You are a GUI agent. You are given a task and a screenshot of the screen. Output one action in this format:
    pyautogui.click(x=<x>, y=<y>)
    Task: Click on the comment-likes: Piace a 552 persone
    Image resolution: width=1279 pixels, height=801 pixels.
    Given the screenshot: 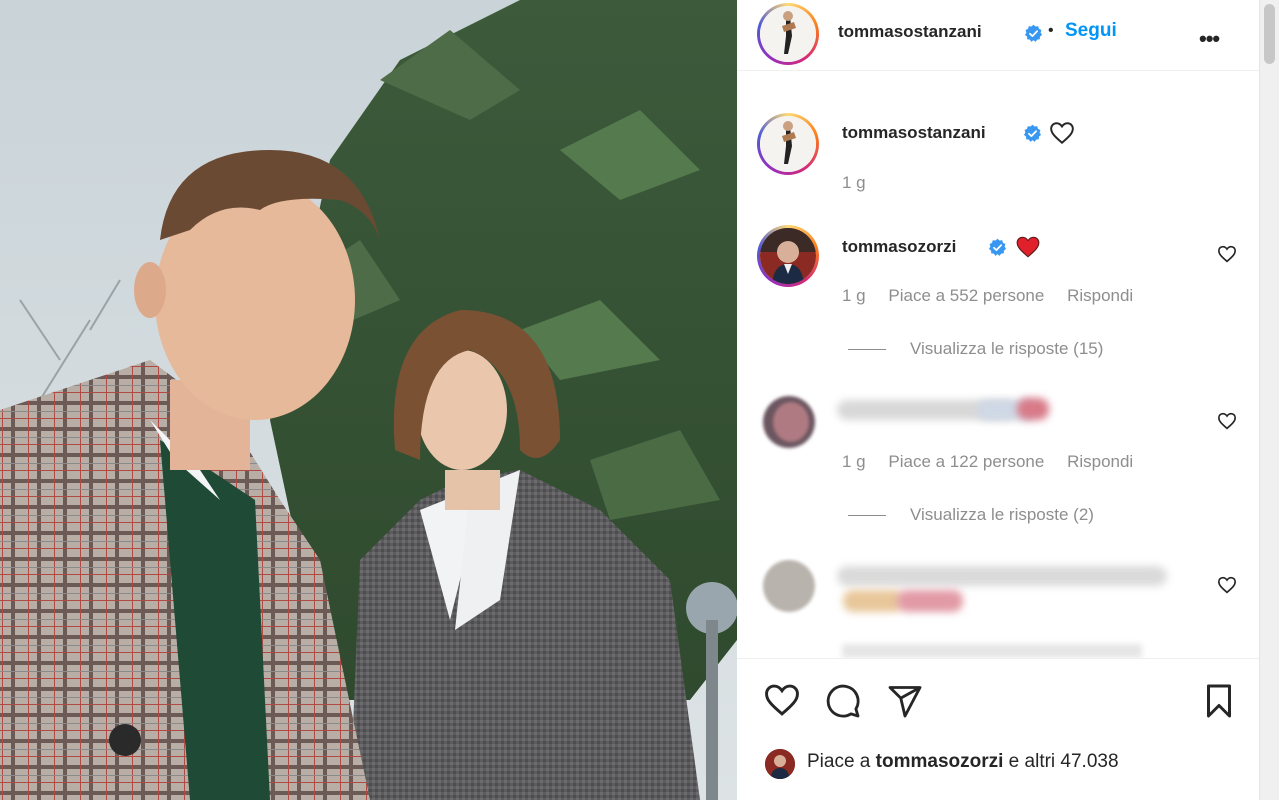 What is the action you would take?
    pyautogui.click(x=966, y=295)
    